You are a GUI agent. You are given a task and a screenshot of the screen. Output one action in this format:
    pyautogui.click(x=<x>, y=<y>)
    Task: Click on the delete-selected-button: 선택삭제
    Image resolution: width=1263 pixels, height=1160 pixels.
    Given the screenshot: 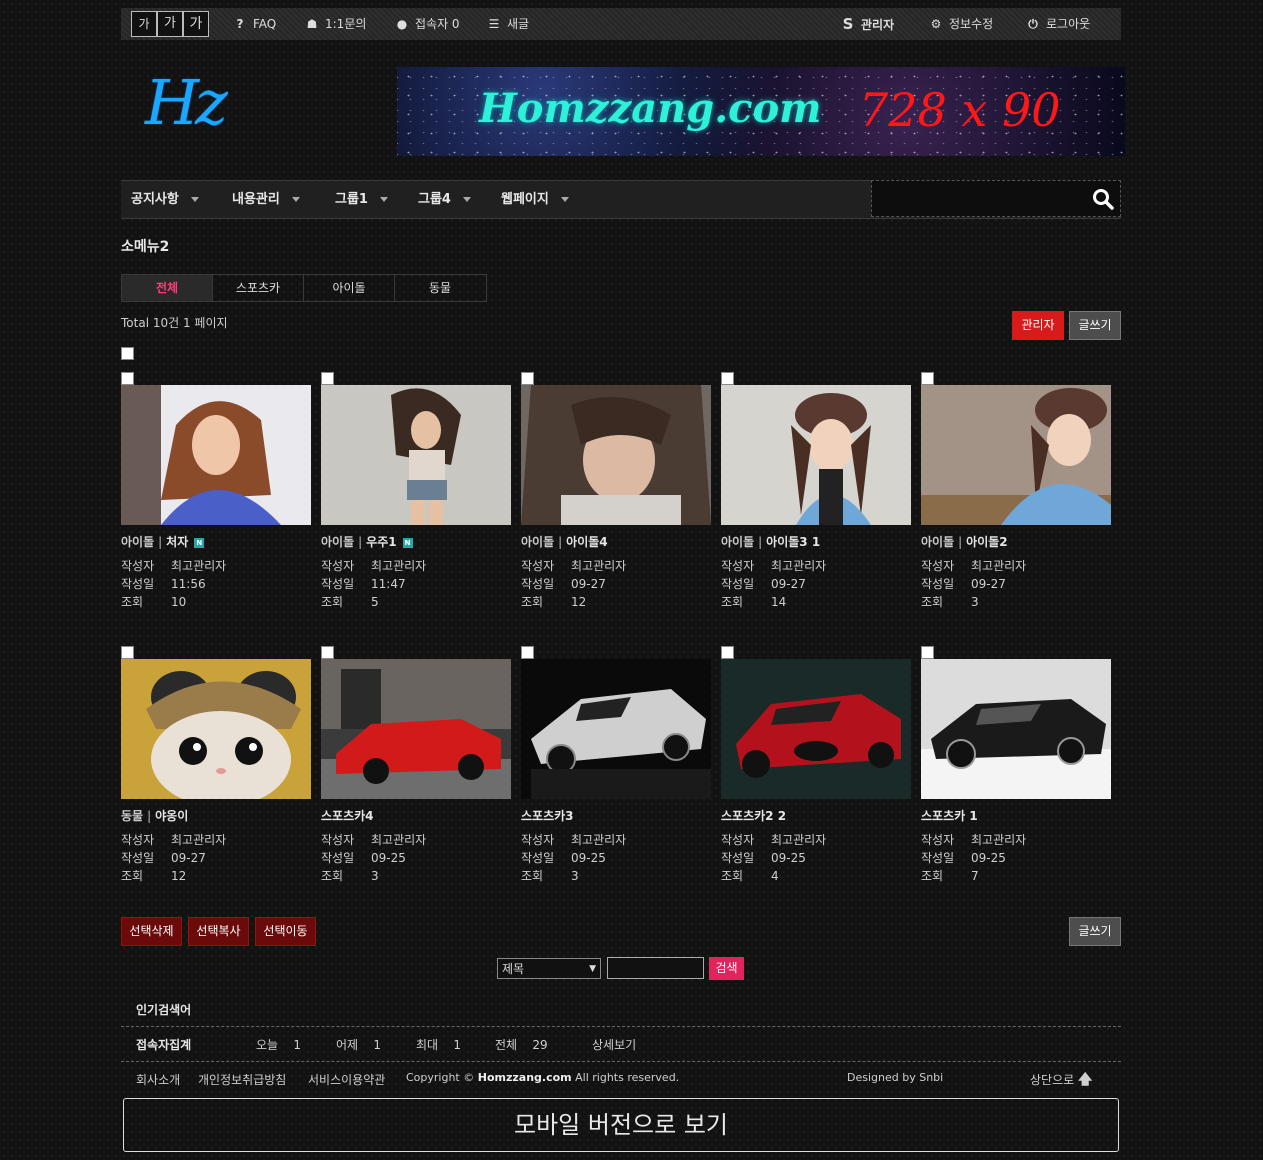 What is the action you would take?
    pyautogui.click(x=151, y=931)
    